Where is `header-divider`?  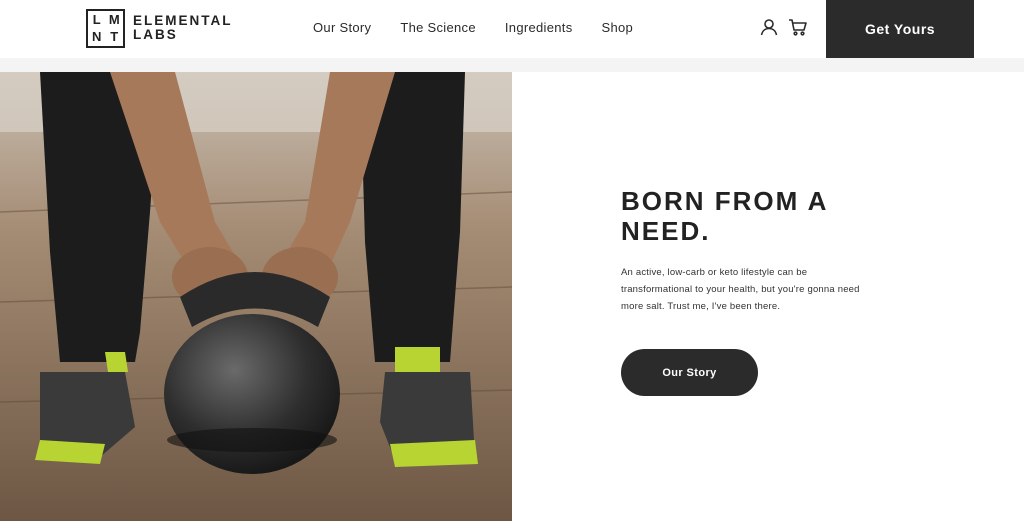
header-divider is located at coordinates (512, 65).